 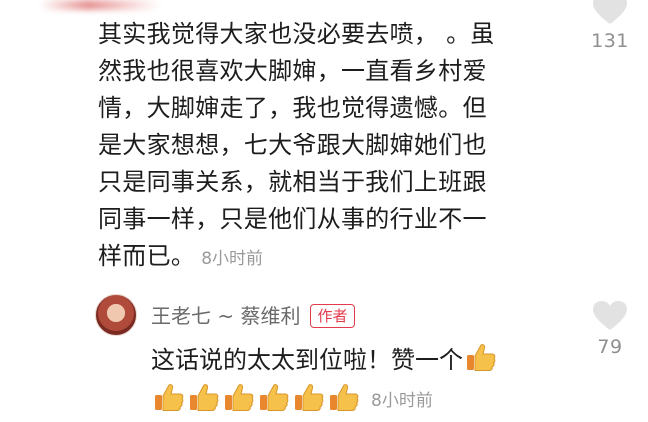 What do you see at coordinates (147, 256) in the screenshot?
I see `comment-line: 样而已。` at bounding box center [147, 256].